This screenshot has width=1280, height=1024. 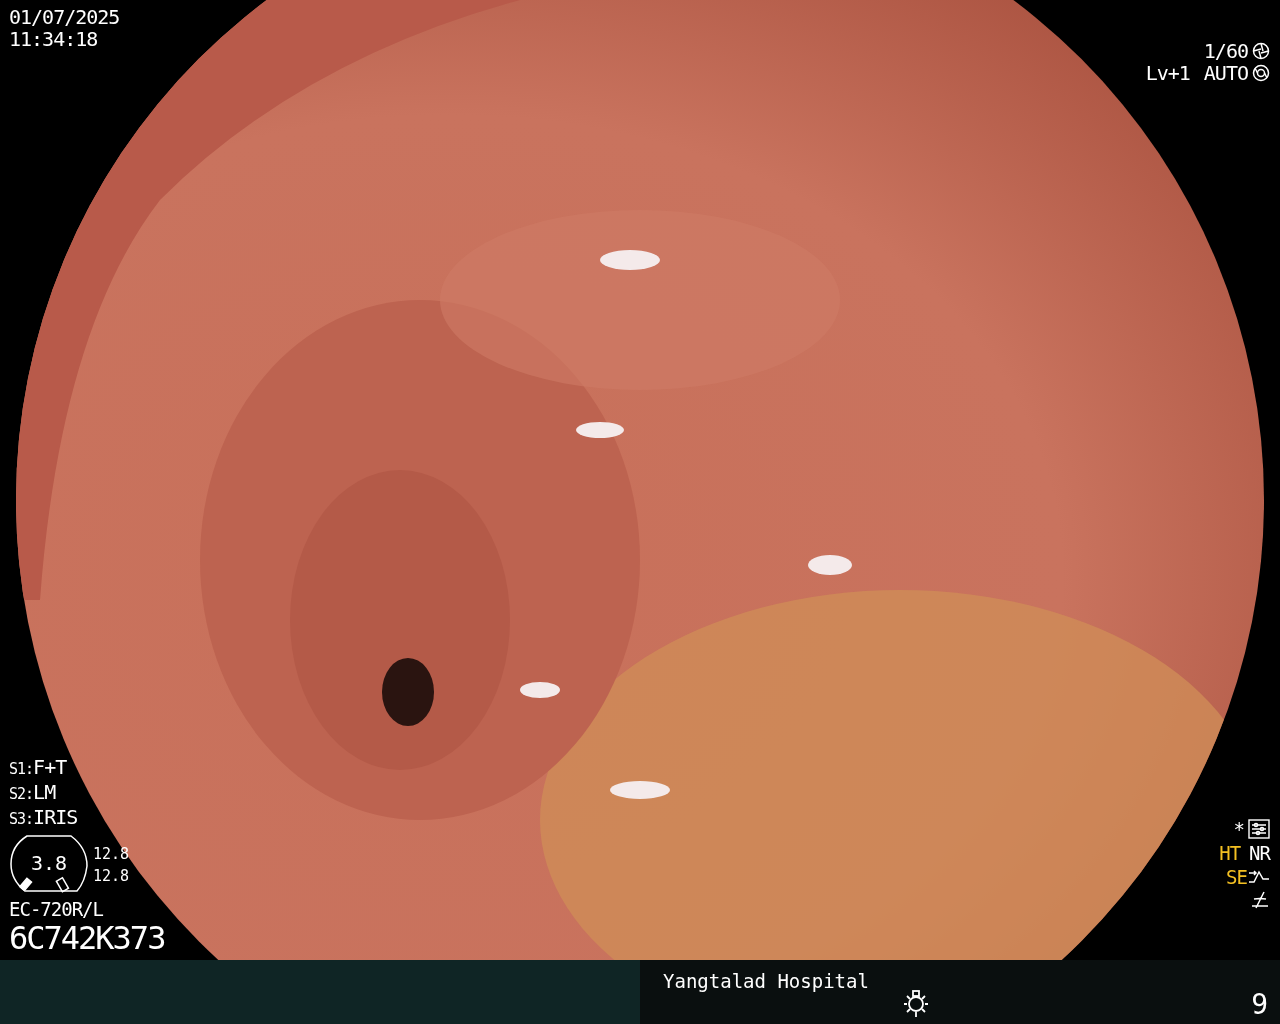 I want to click on switch-value: IRIS, so click(x=55, y=817).